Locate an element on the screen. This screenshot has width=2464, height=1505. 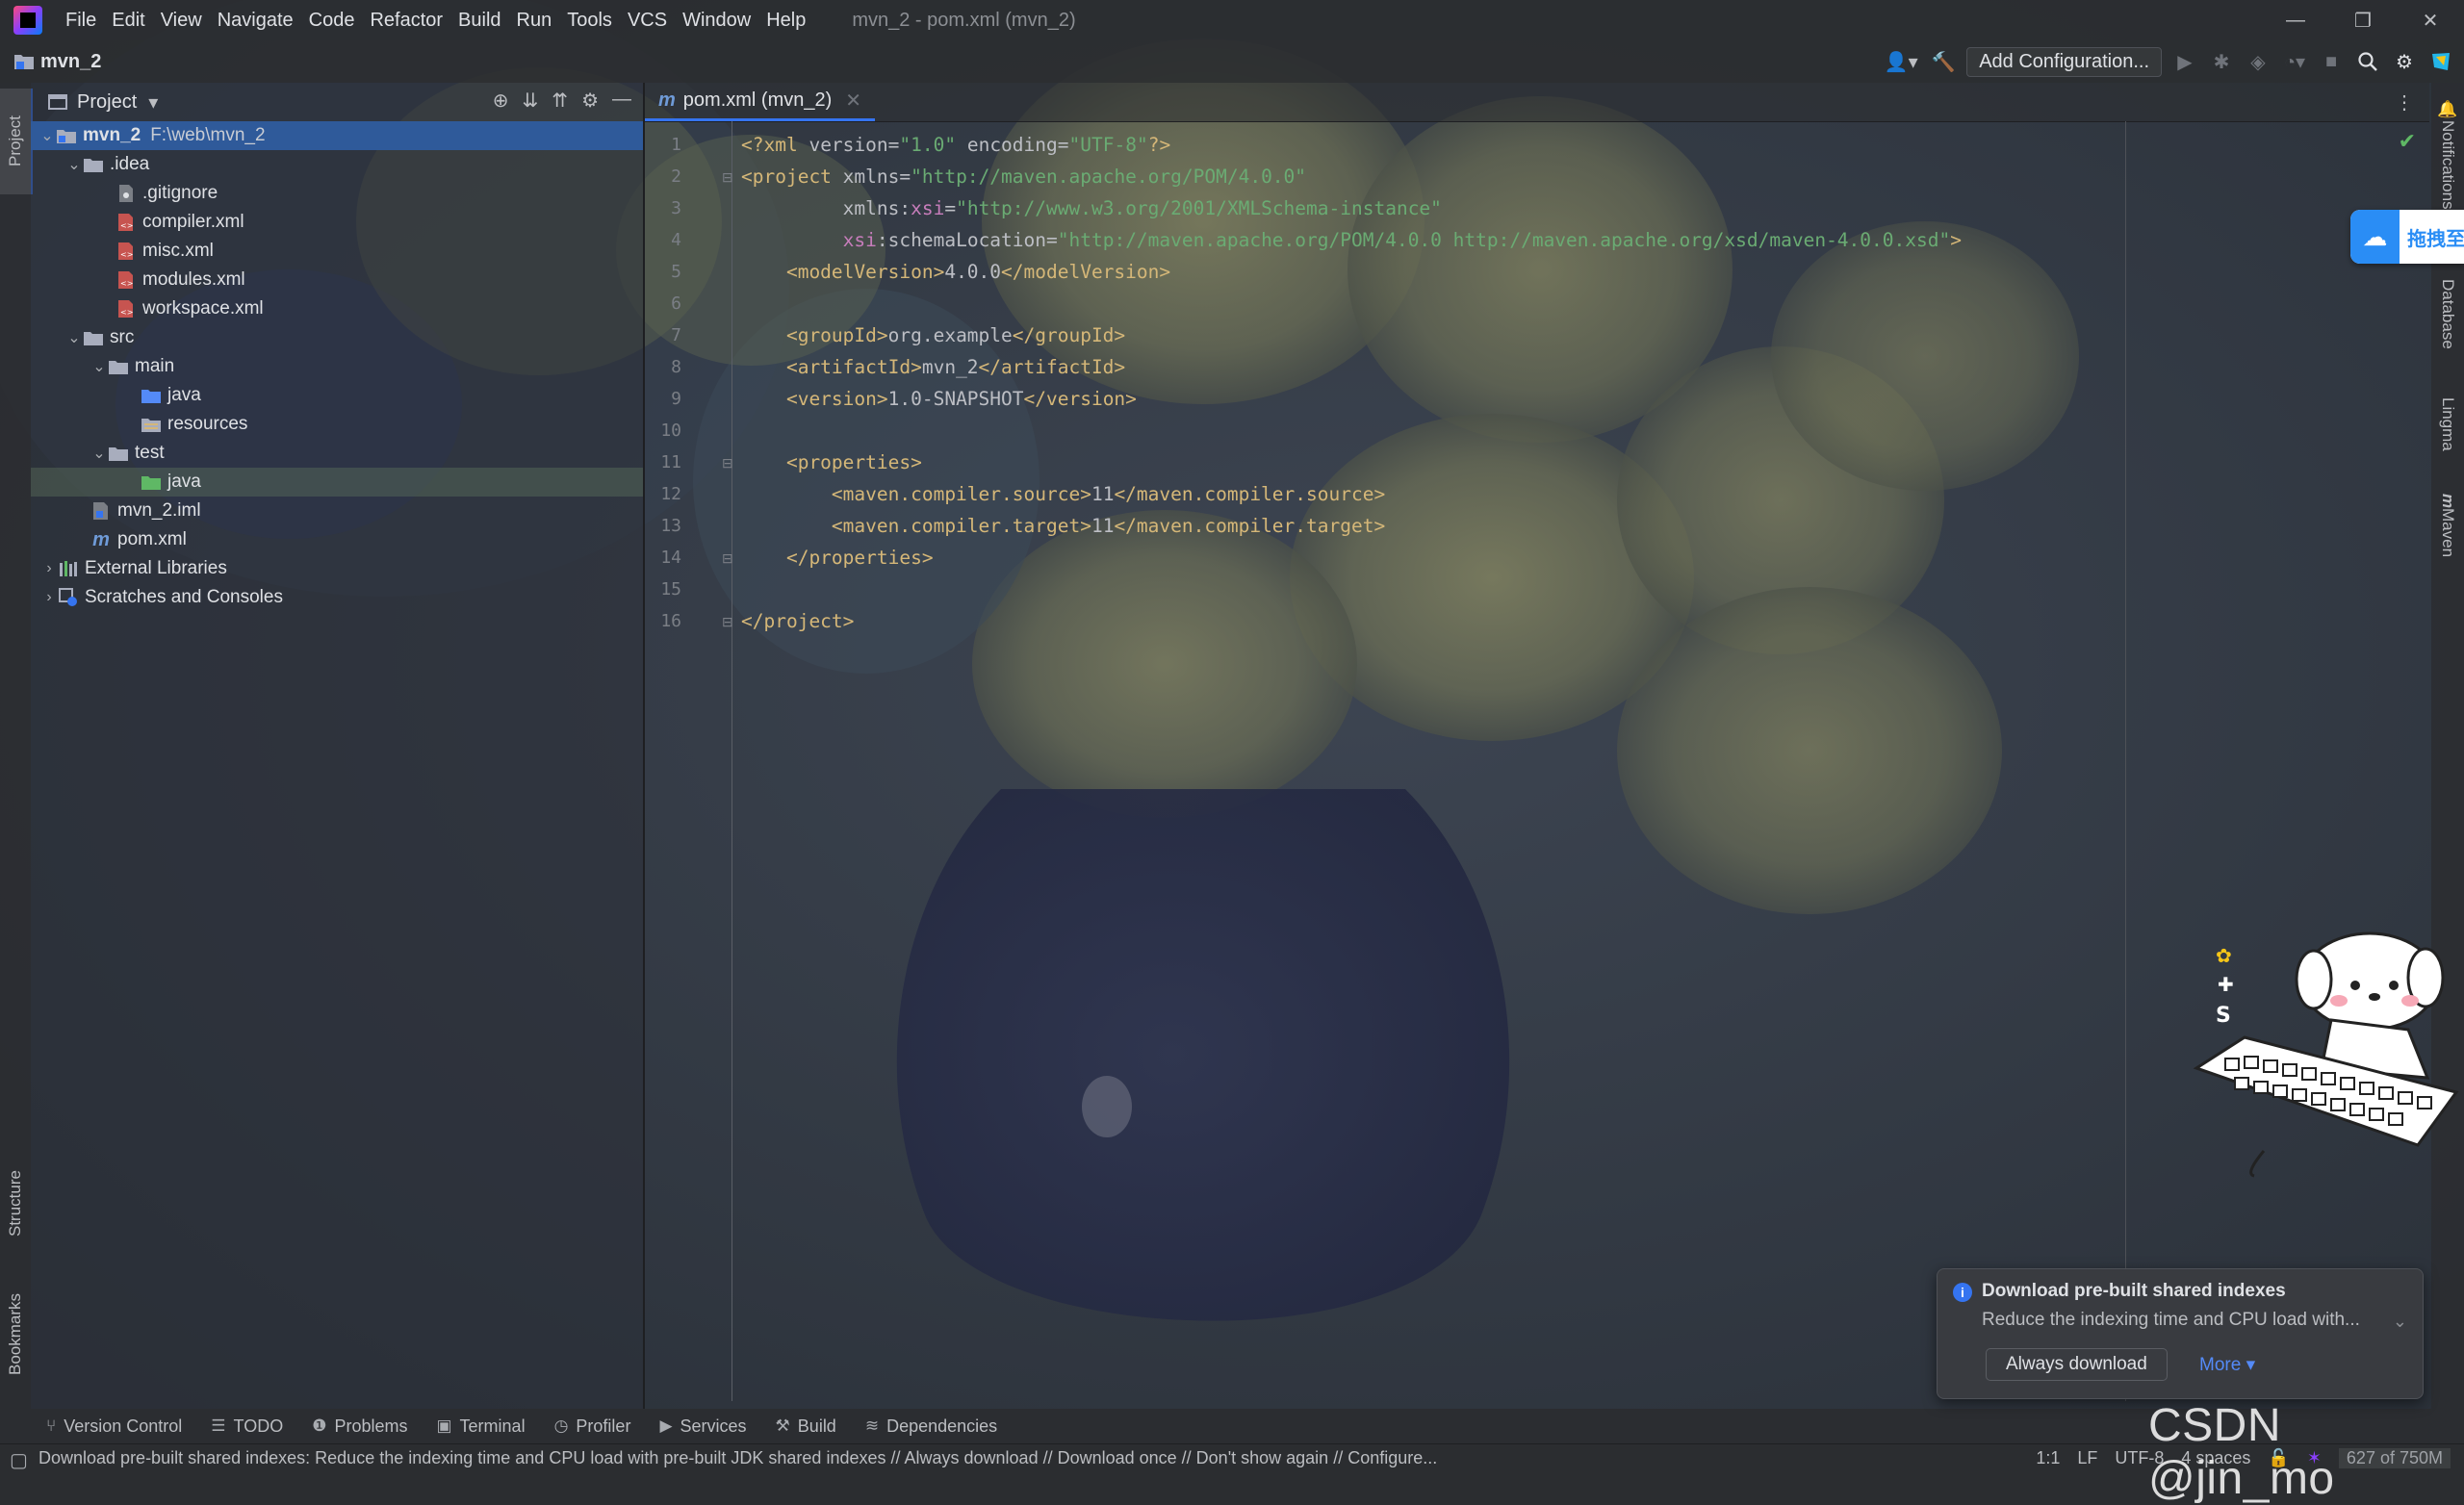
tool-profiler: ◷ Profiler is located at coordinates (592, 1426).